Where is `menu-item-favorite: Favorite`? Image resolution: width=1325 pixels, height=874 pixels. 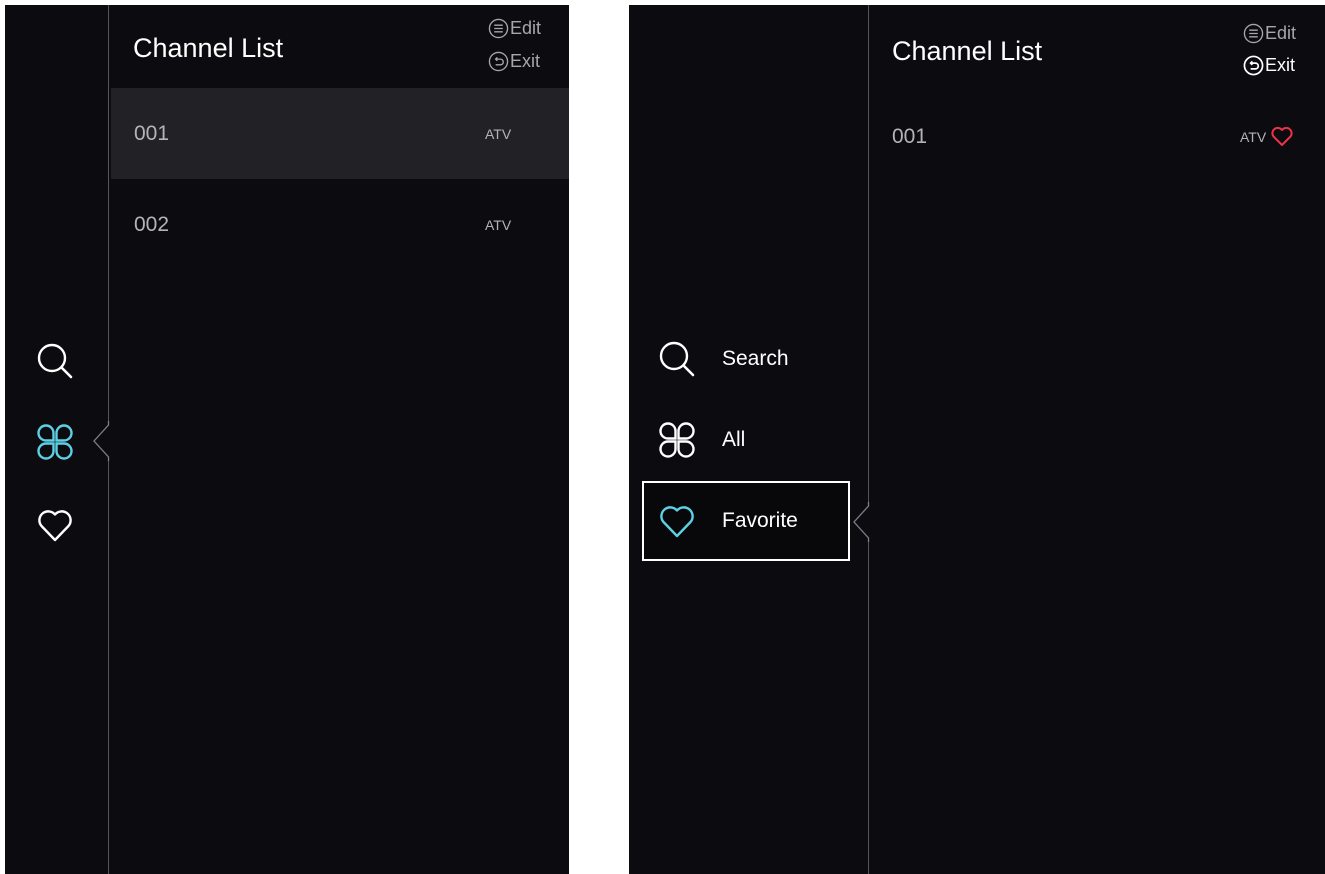 menu-item-favorite: Favorite is located at coordinates (746, 521).